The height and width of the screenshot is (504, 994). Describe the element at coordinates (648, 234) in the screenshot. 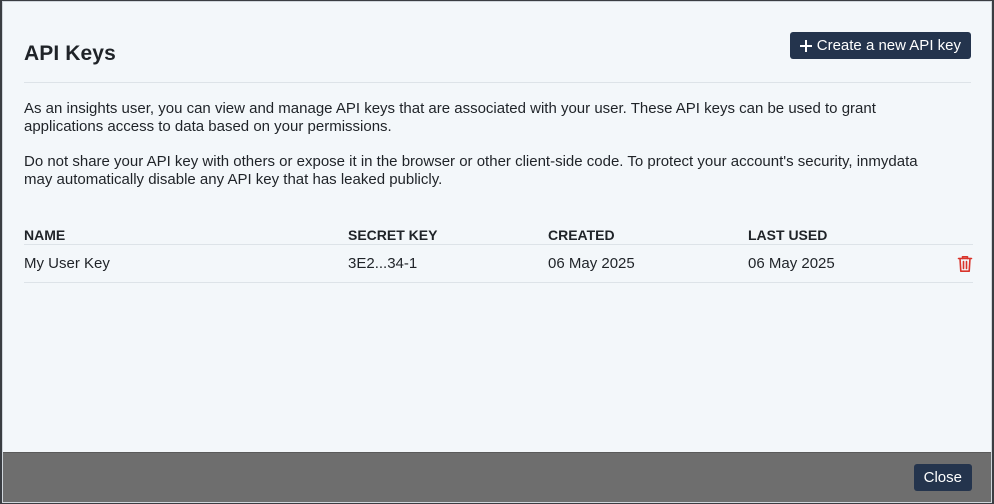

I see `column-header-created: CREATED` at that location.